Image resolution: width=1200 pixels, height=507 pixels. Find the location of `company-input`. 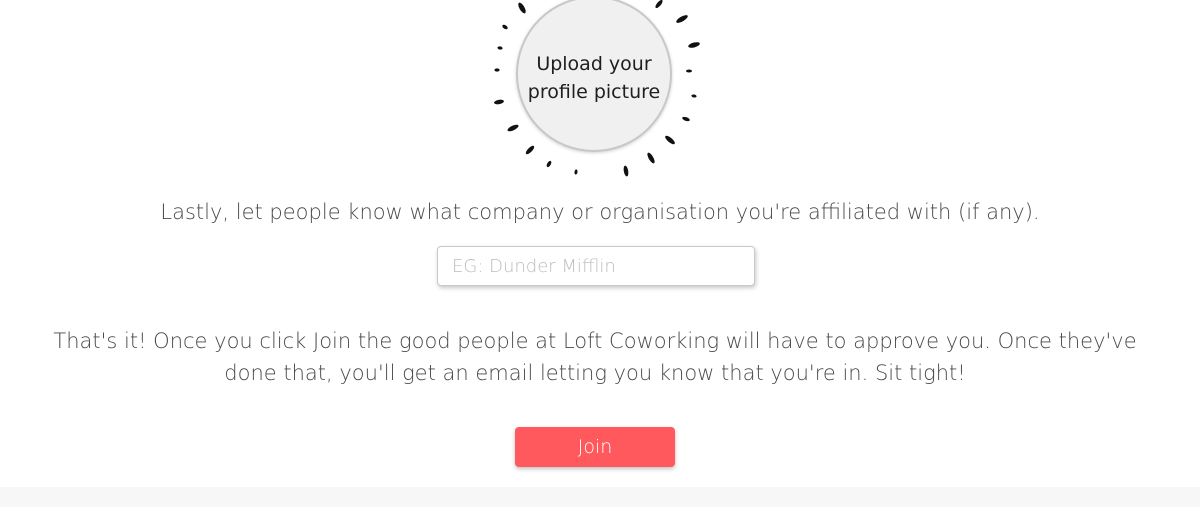

company-input is located at coordinates (596, 266).